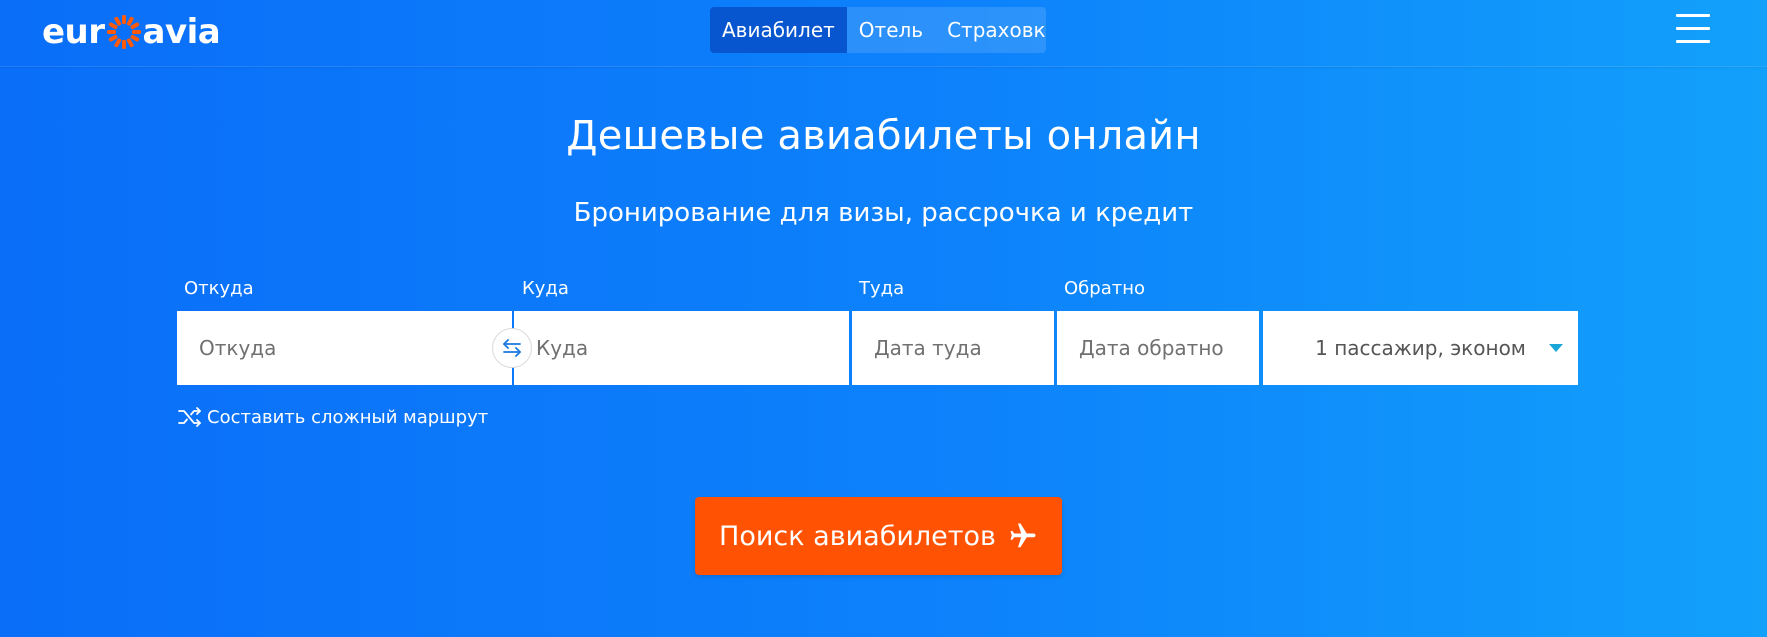 Image resolution: width=1767 pixels, height=637 pixels. Describe the element at coordinates (123, 32) in the screenshot. I see `sun-ring-icon` at that location.